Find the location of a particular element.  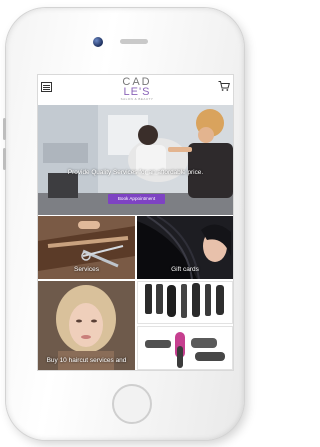

hair-brushes-photo is located at coordinates (184, 300).